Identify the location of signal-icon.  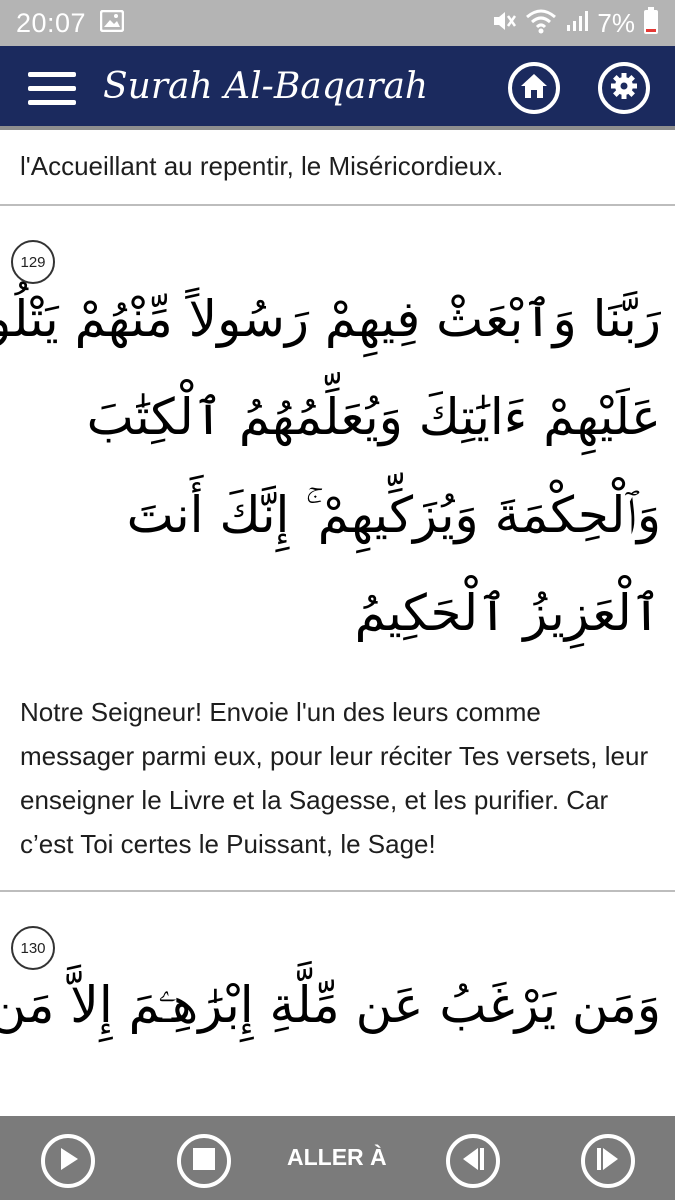
(577, 23).